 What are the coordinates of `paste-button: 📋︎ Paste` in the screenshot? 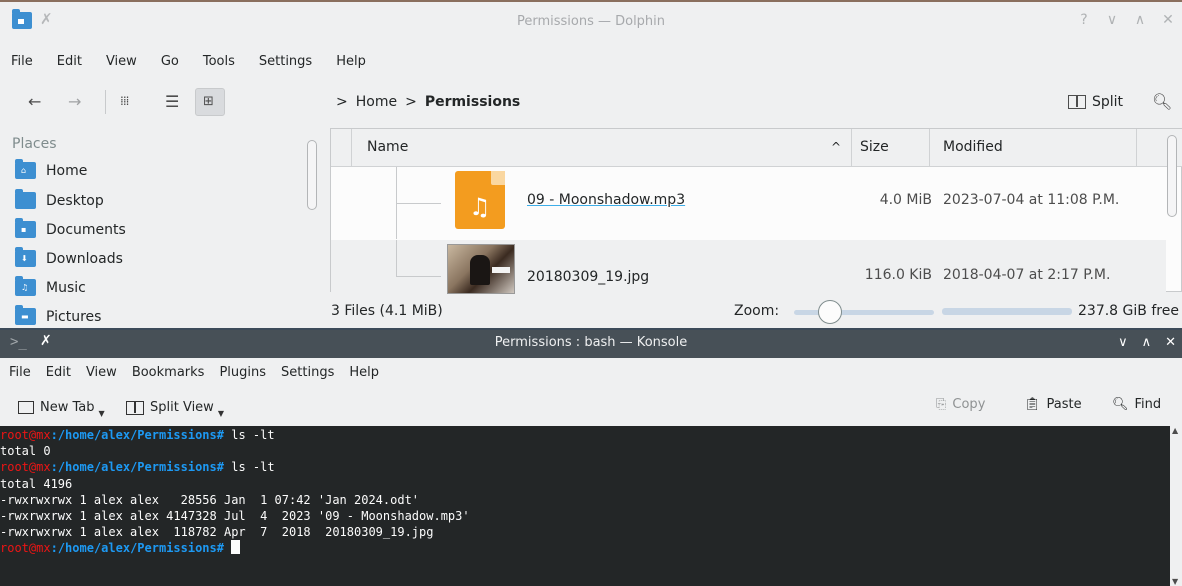 It's located at (1053, 404).